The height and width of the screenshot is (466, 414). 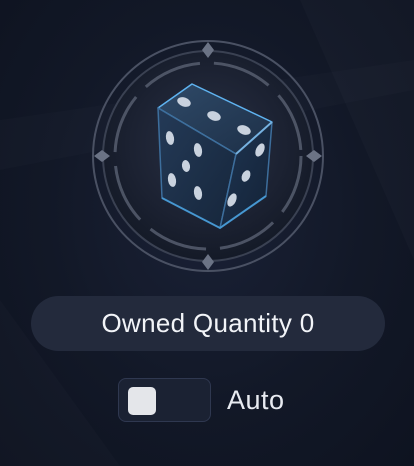 What do you see at coordinates (142, 401) in the screenshot?
I see `toggle-knob` at bounding box center [142, 401].